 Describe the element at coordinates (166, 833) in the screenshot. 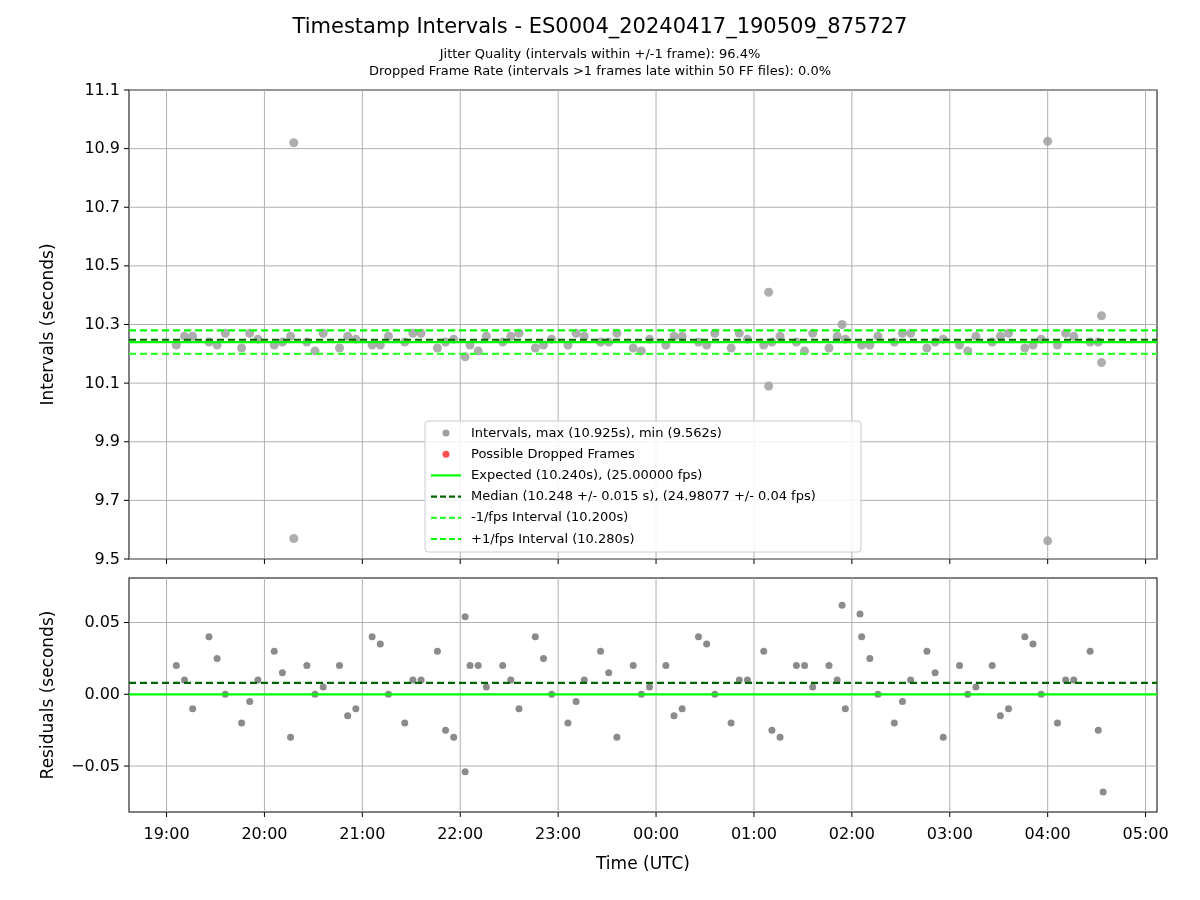

I see `x-tick-label: 19:00` at that location.